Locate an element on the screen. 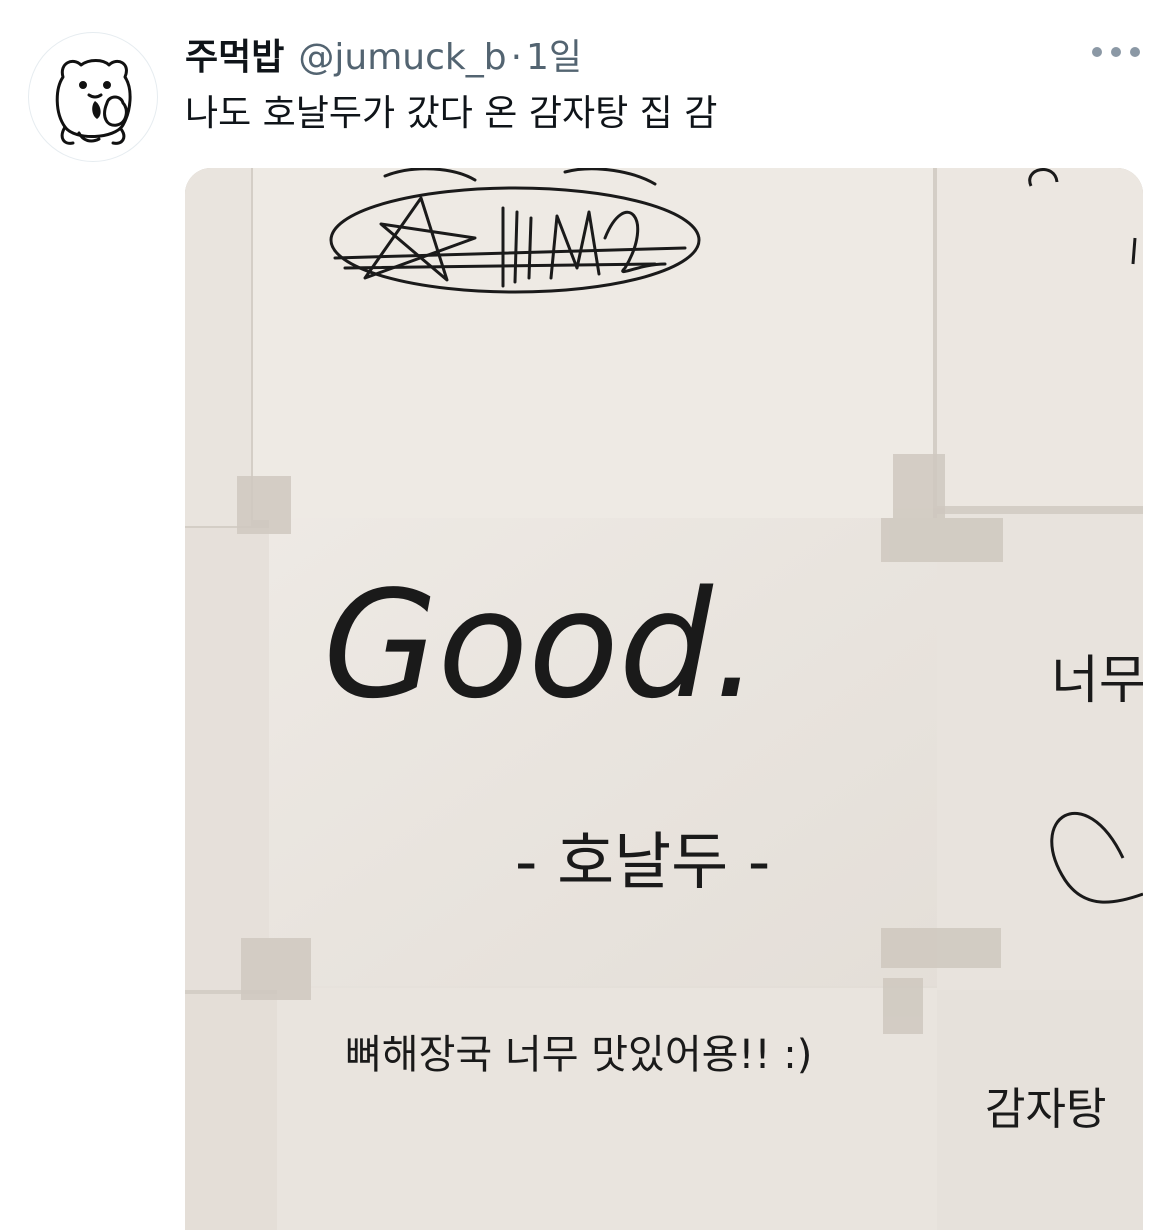 Image resolution: width=1170 pixels, height=1230 pixels. tweet-text: 나도 호날두가 갔다 온 감자탕 집 감 is located at coordinates (451, 113).